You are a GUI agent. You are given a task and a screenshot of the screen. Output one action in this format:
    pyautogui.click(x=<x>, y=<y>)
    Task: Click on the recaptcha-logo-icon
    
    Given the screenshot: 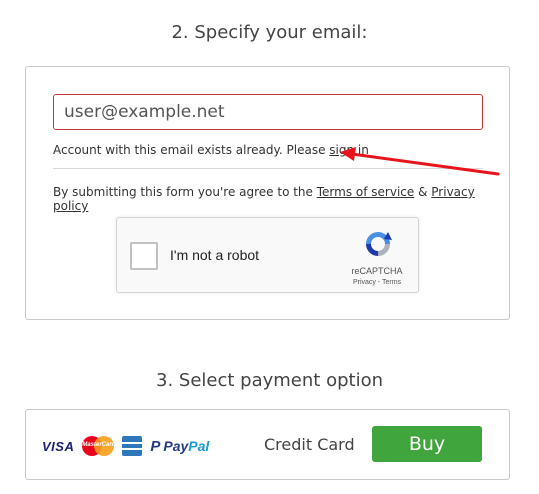 What is the action you would take?
    pyautogui.click(x=379, y=244)
    